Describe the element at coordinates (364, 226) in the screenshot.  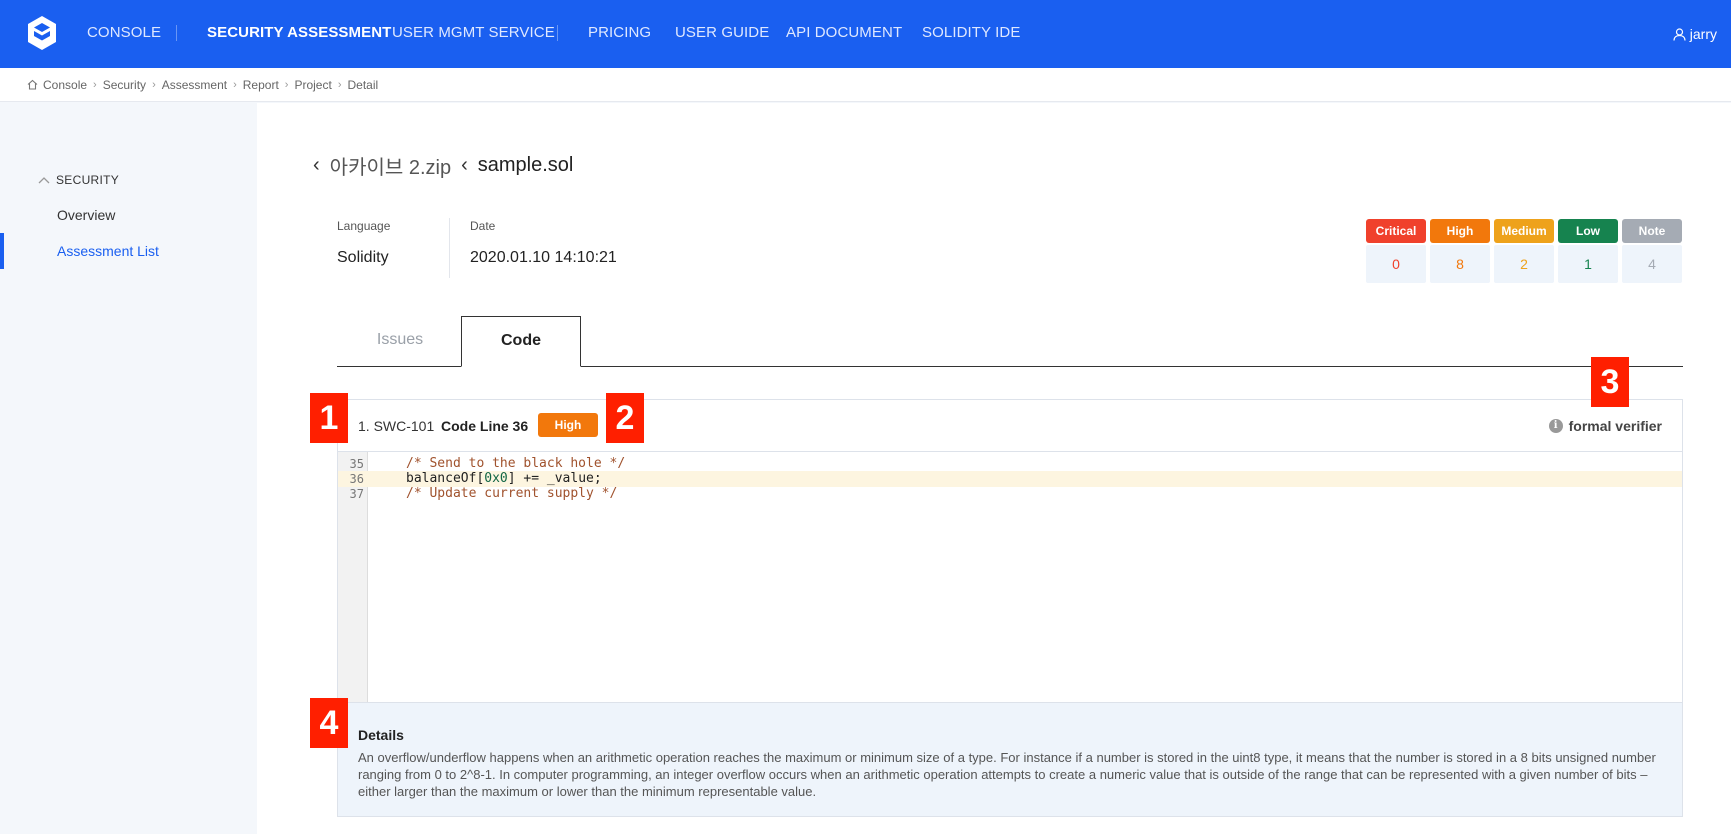
I see `language-label: Language` at that location.